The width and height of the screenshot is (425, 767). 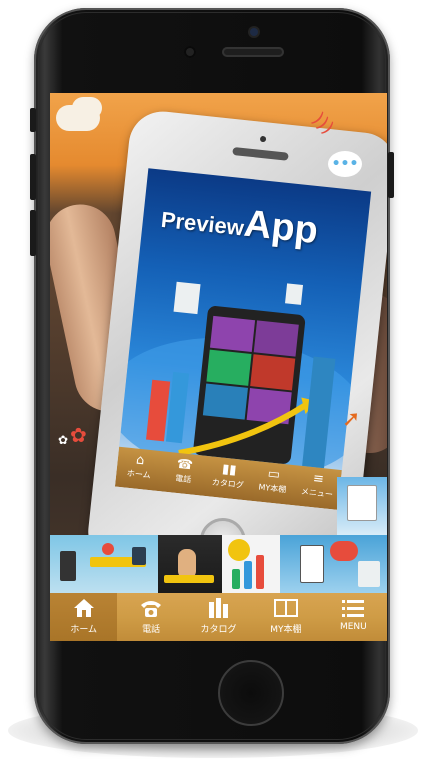 What do you see at coordinates (272, 480) in the screenshot?
I see `preview-nav-book: ▭ MY本棚` at bounding box center [272, 480].